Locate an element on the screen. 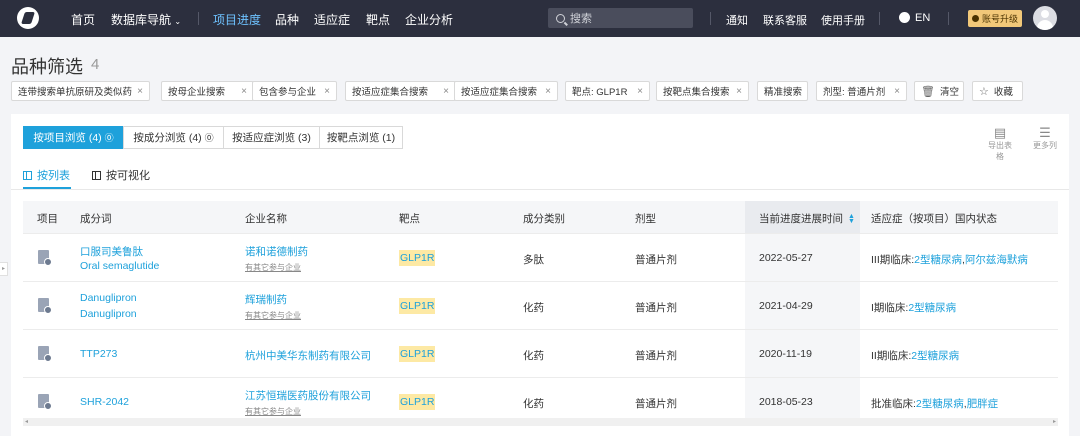 This screenshot has height=436, width=1080. filter-chip-label: 精准搜索 is located at coordinates (783, 92).